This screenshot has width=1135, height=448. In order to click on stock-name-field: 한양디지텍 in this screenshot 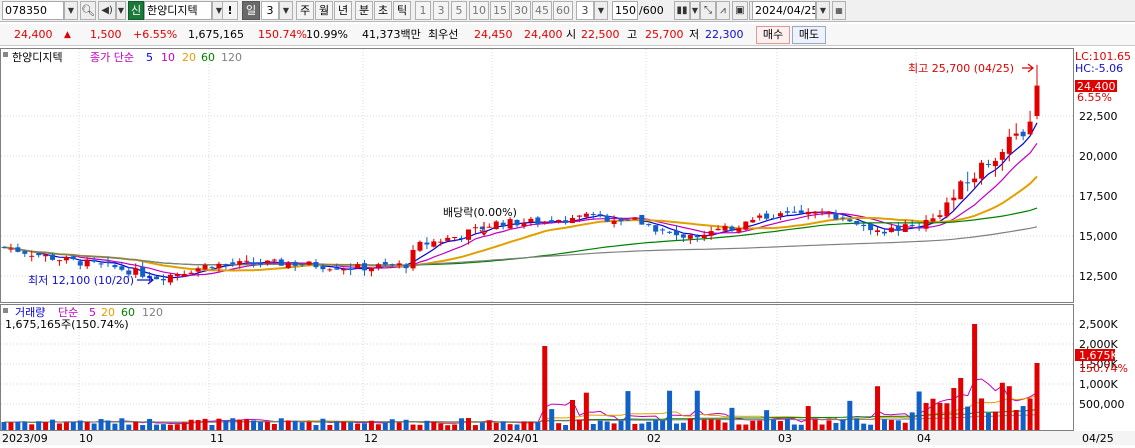, I will do `click(178, 10)`.